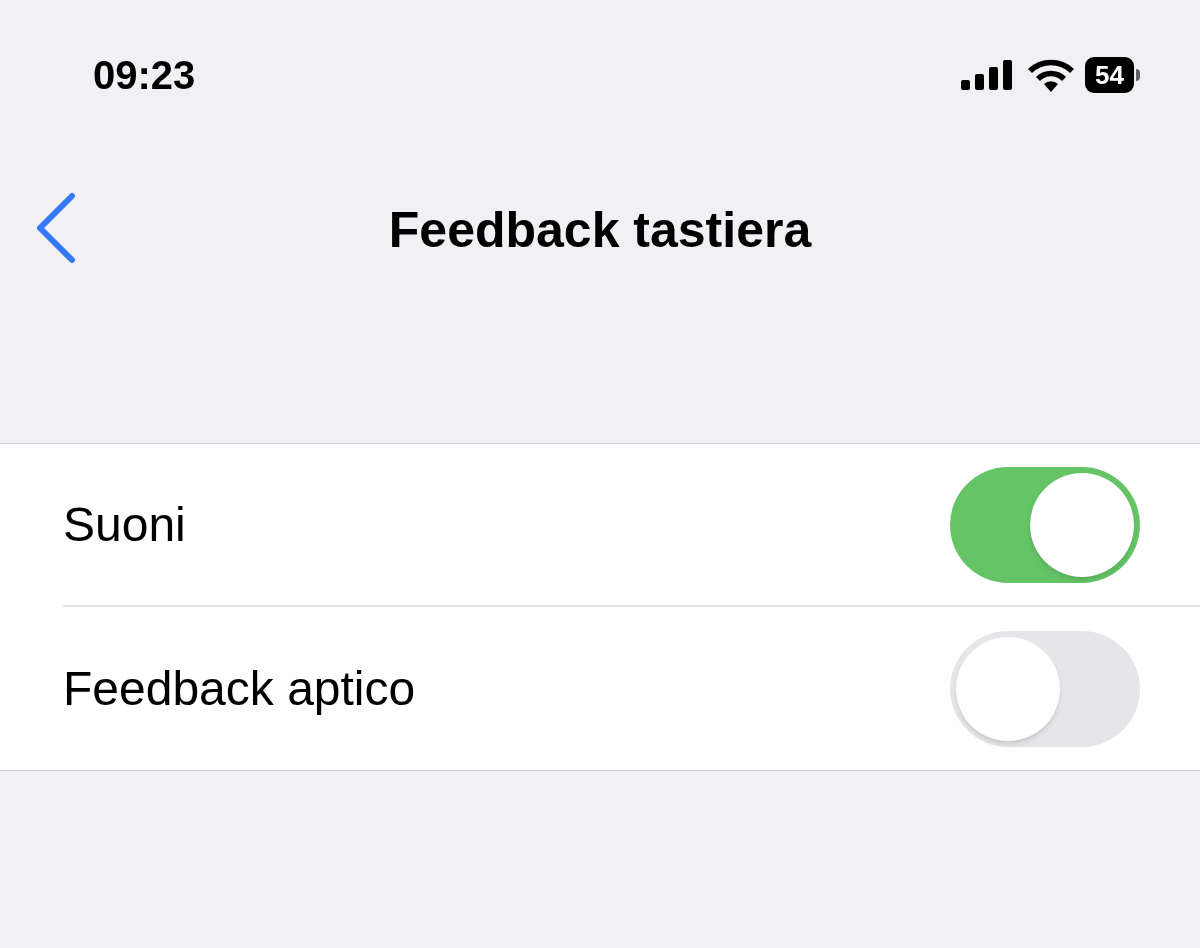  What do you see at coordinates (56, 228) in the screenshot?
I see `back-chevron-icon` at bounding box center [56, 228].